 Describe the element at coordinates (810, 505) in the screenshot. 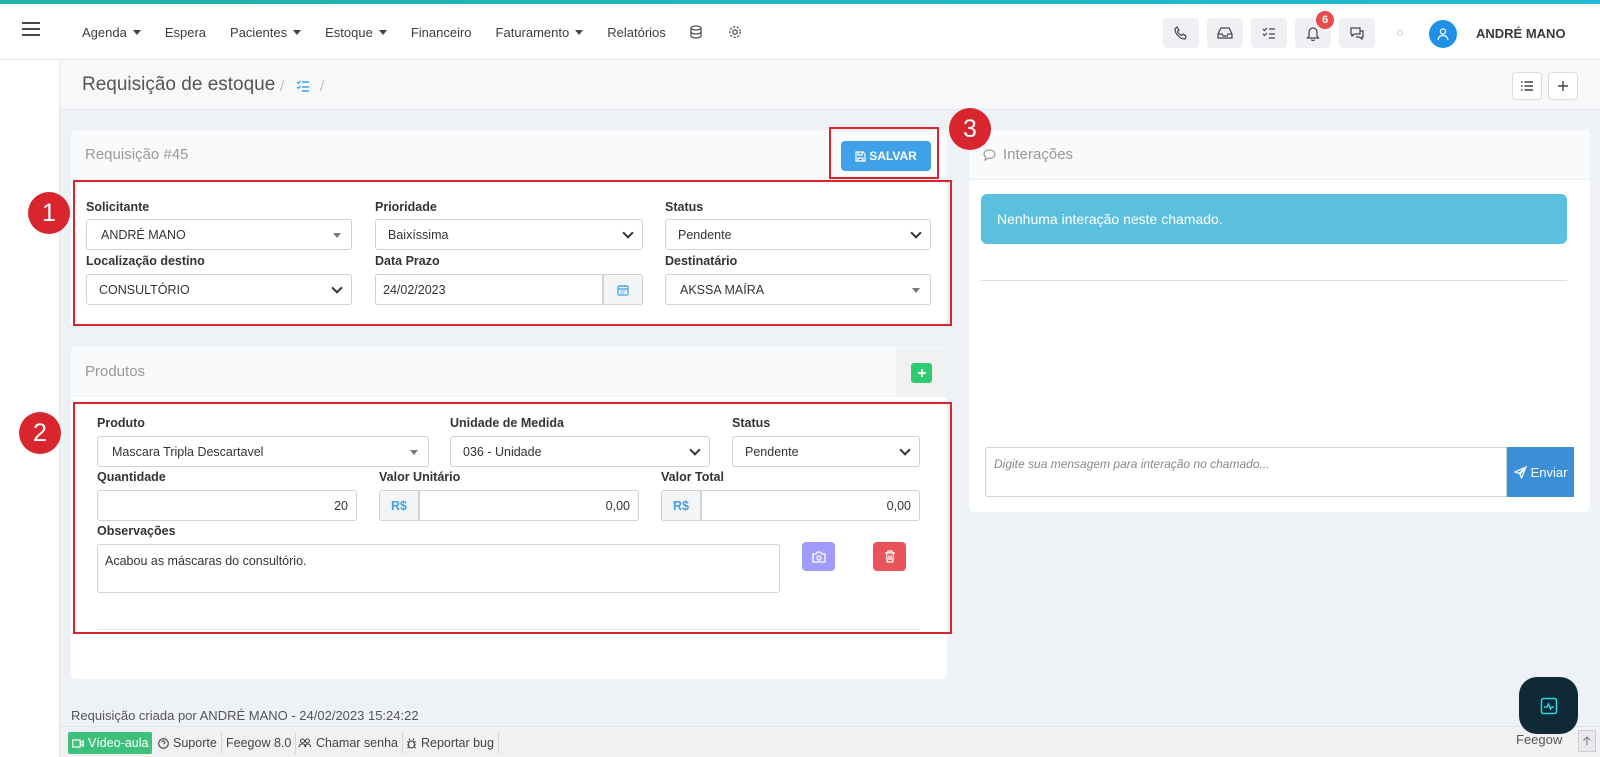

I see `valor-total-input: 0,00` at that location.